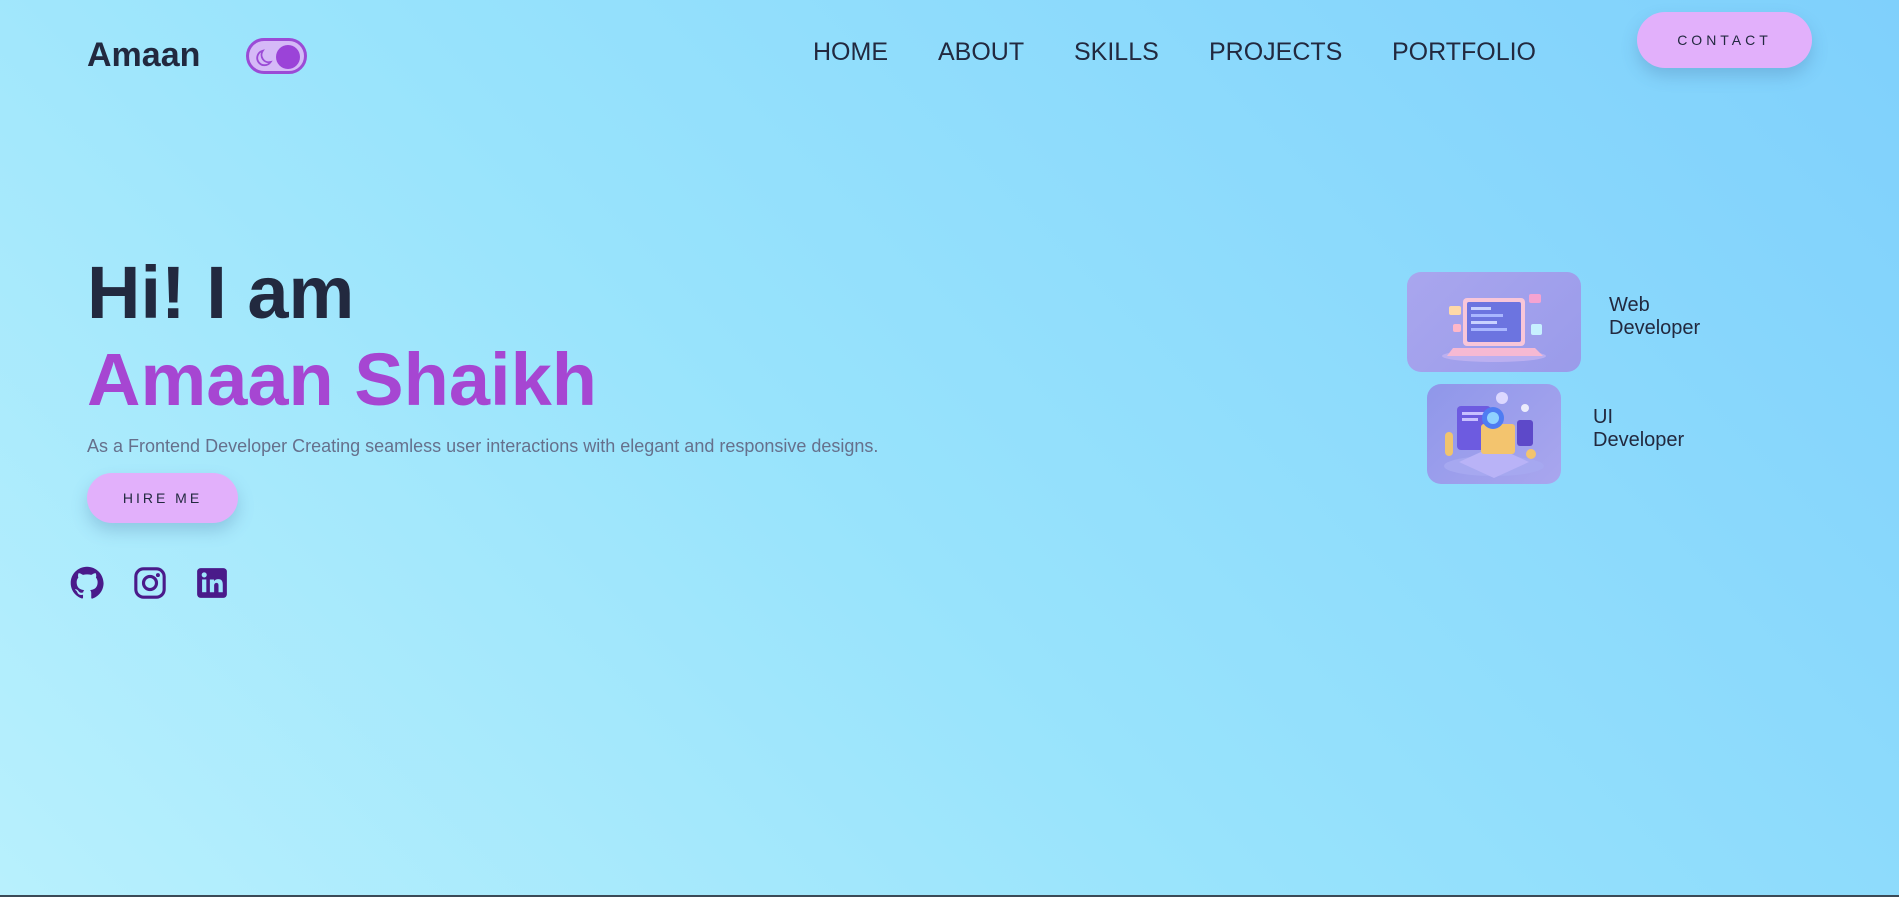  I want to click on instagram-icon-glyph, so click(150, 583).